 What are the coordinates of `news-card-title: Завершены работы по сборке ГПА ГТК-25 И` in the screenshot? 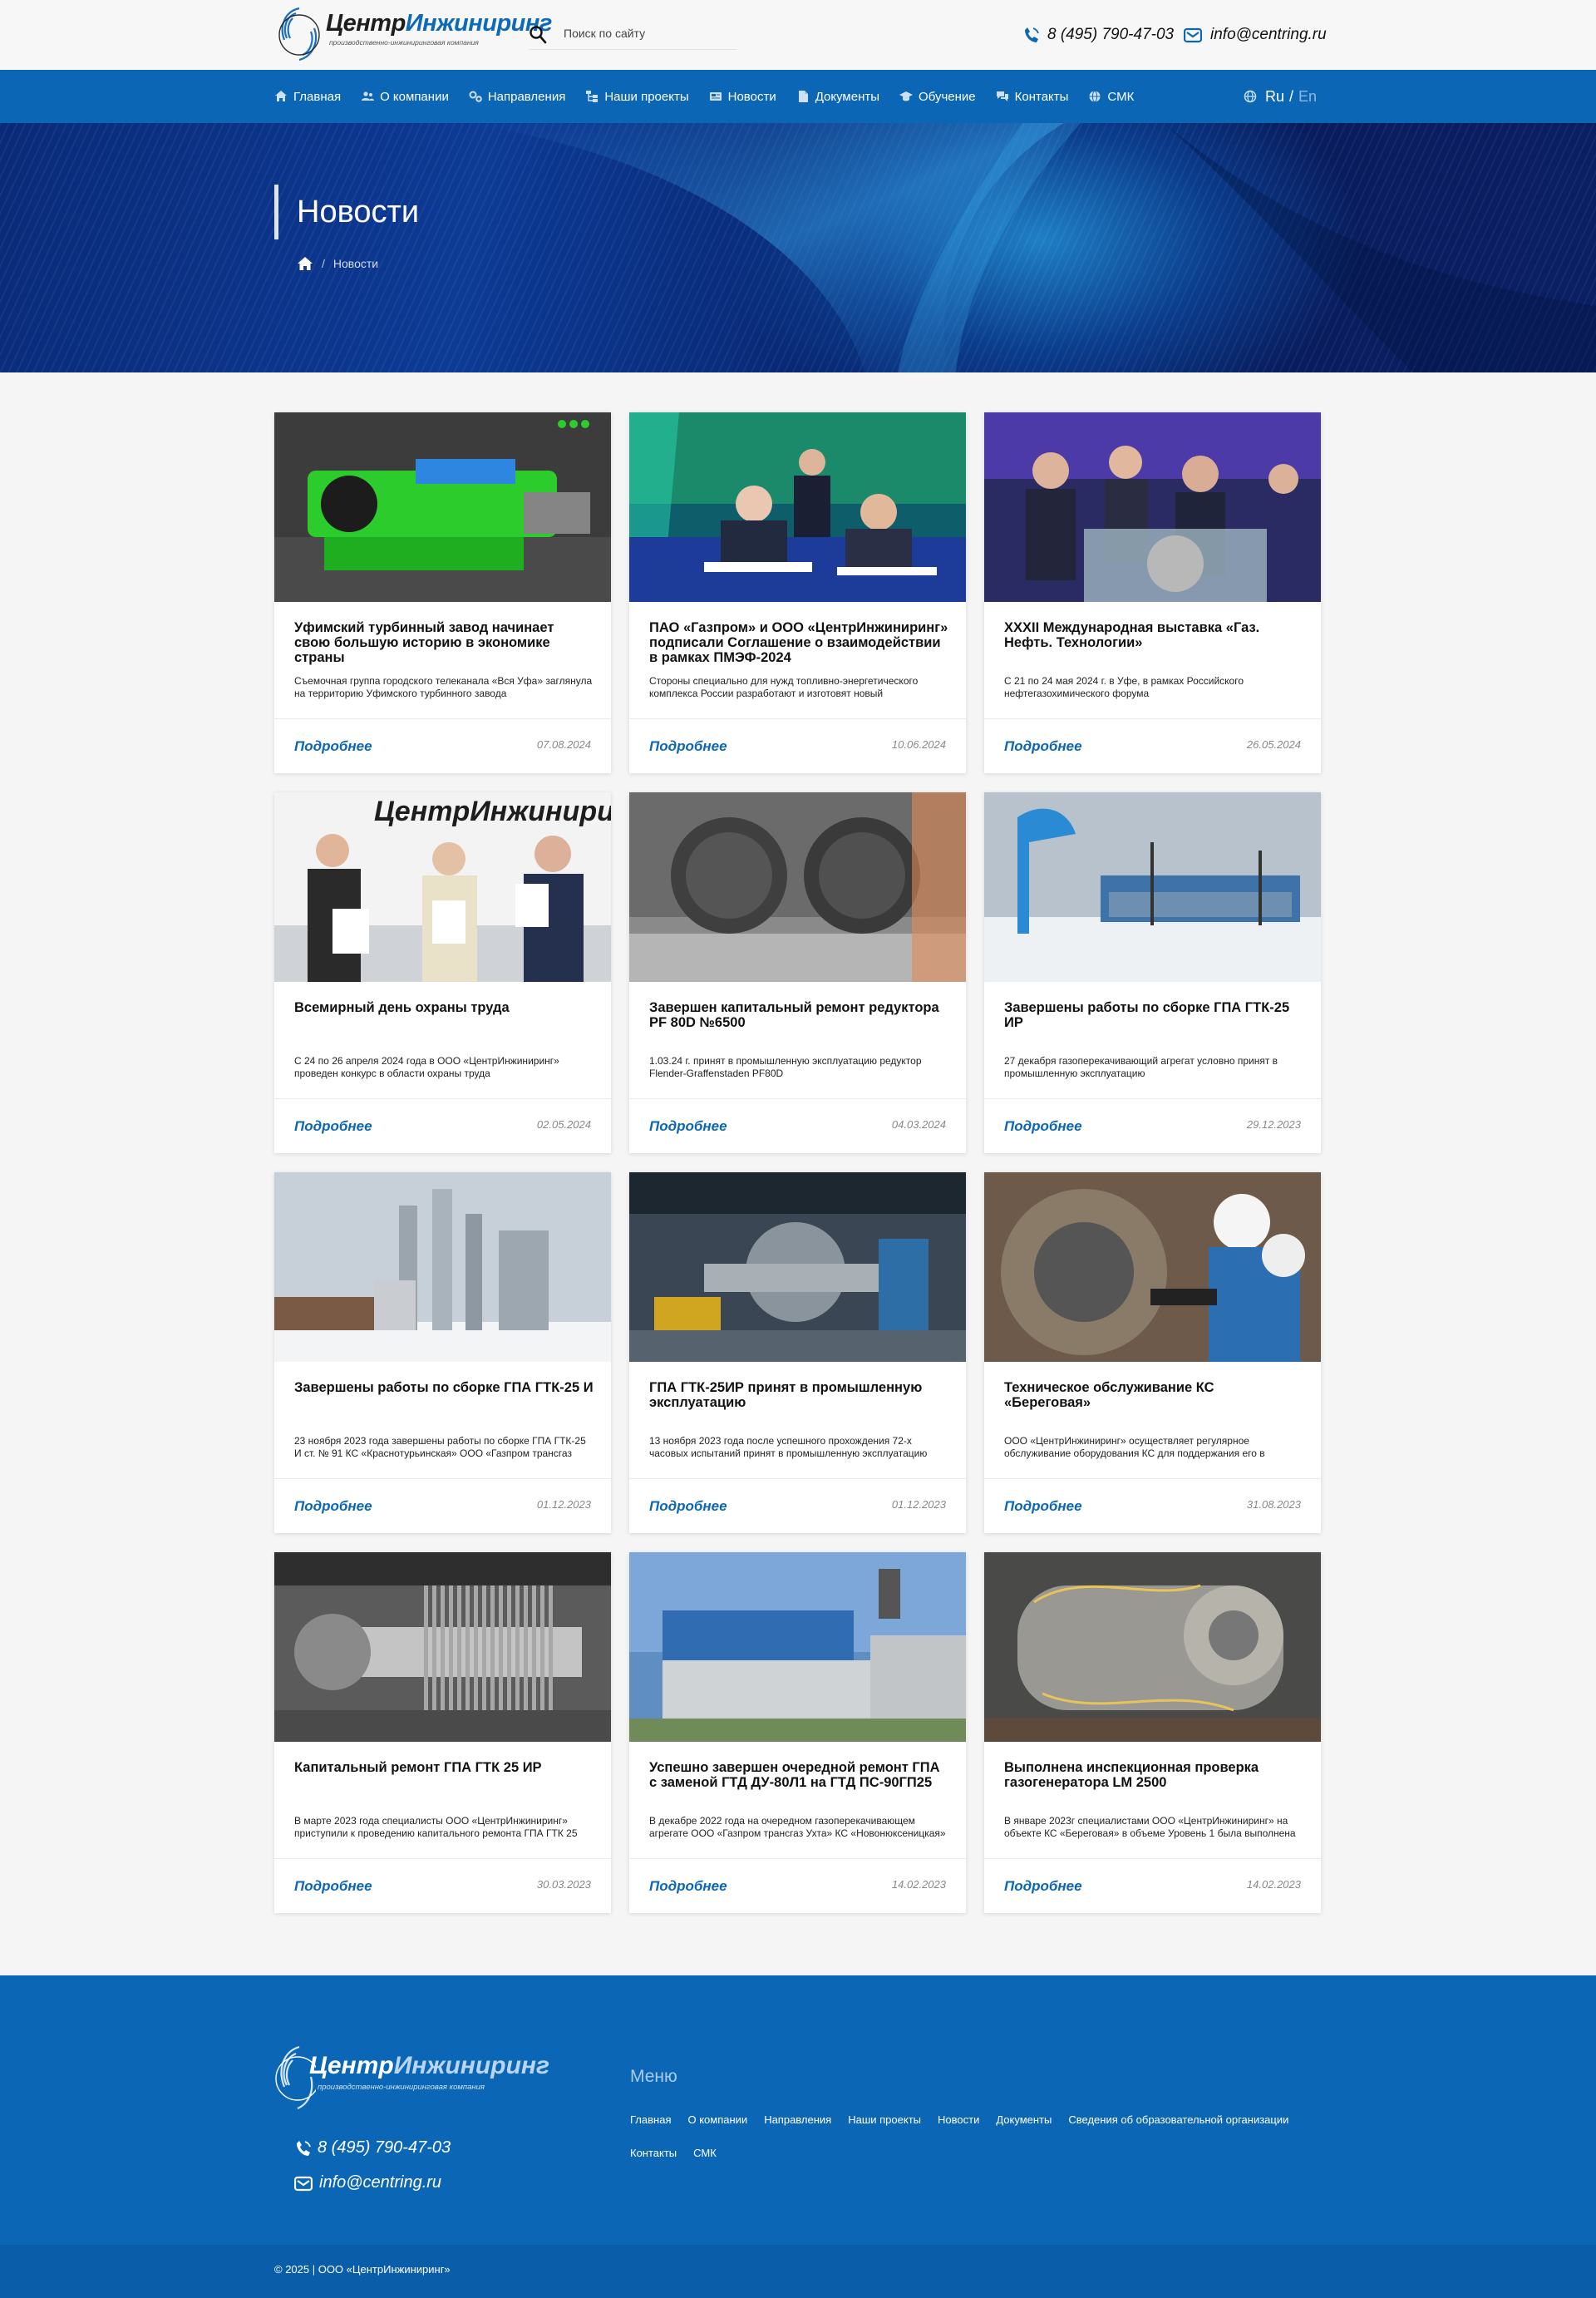 It's located at (444, 1387).